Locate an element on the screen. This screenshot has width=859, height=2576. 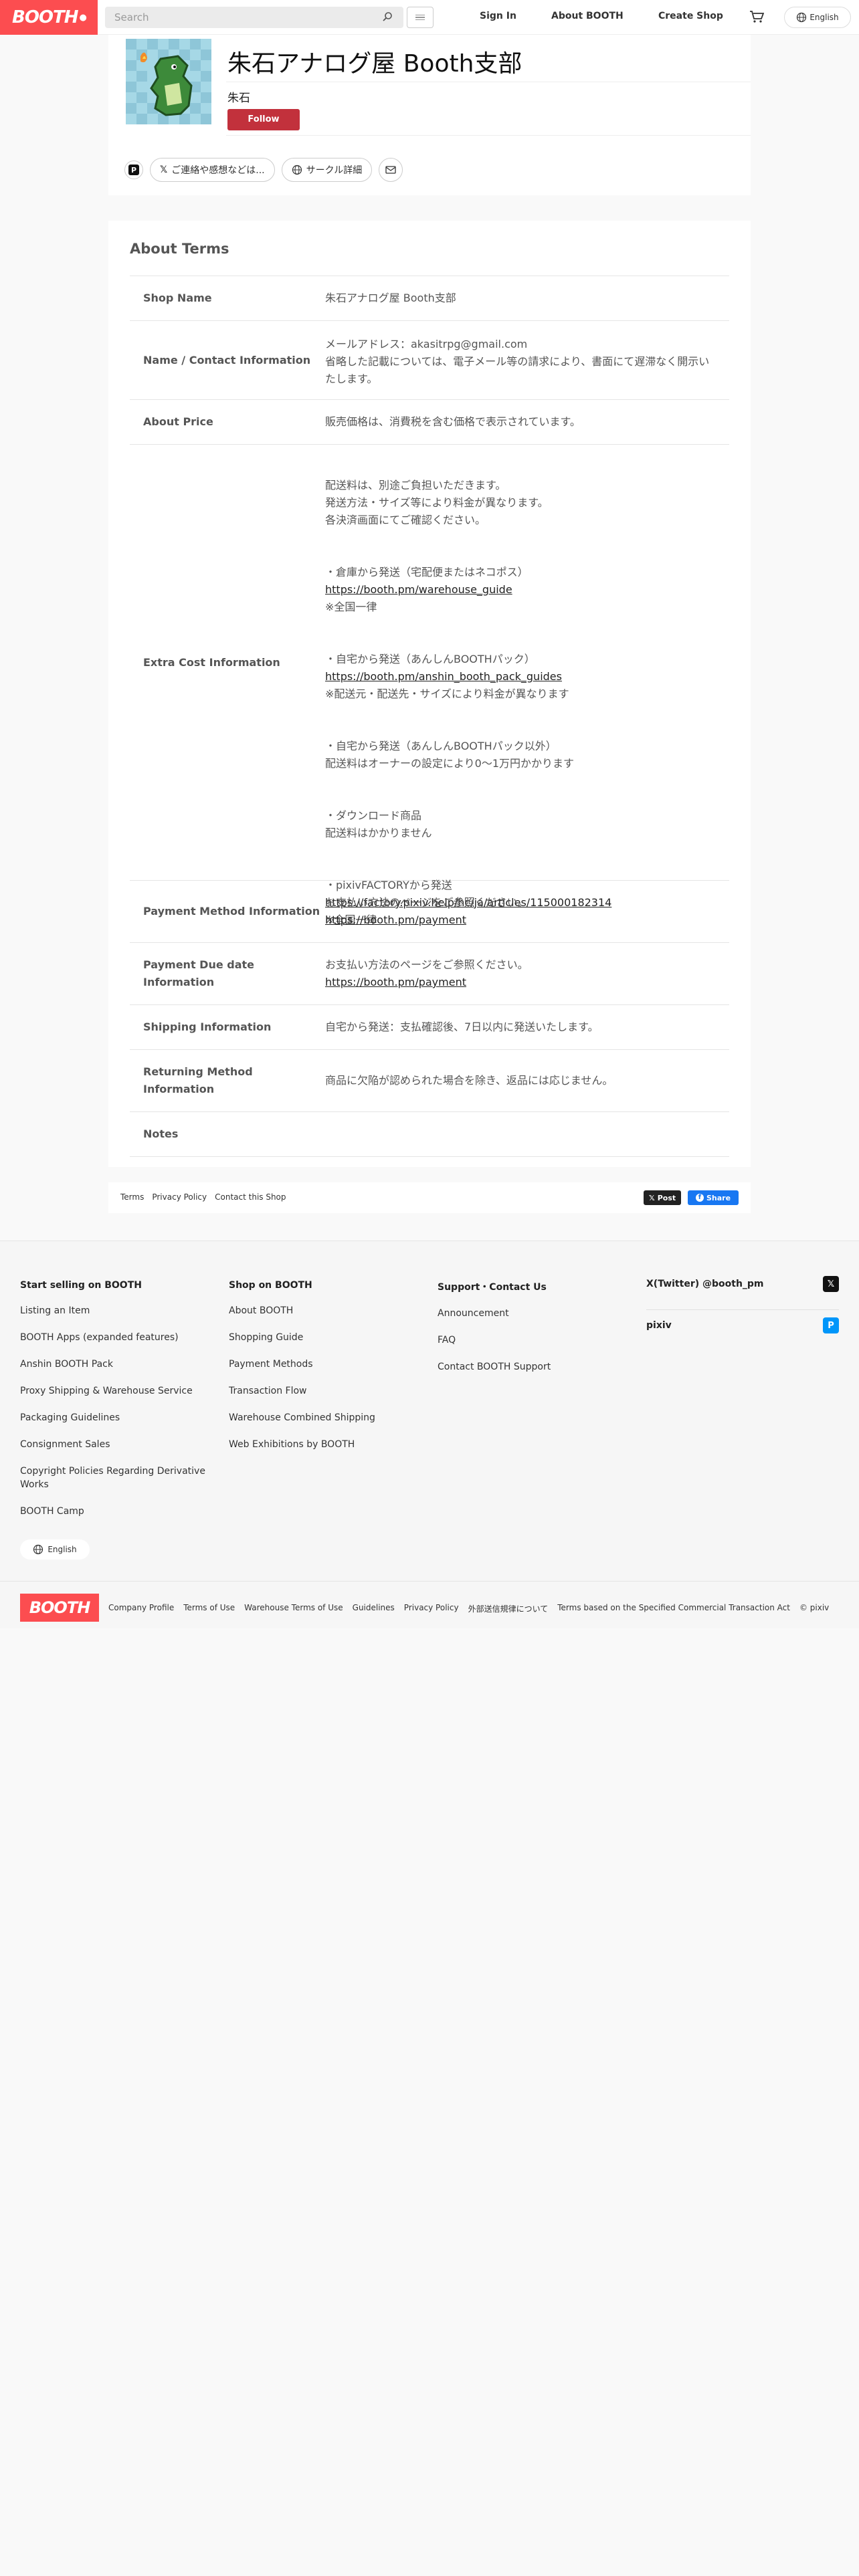
footer-link: BOOTH Camp is located at coordinates (117, 1512).